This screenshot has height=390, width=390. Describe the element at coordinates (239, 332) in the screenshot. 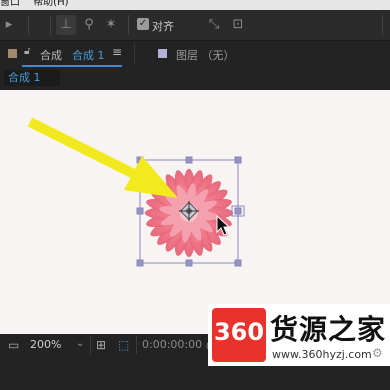

I see `brand-logo-text: 360` at that location.